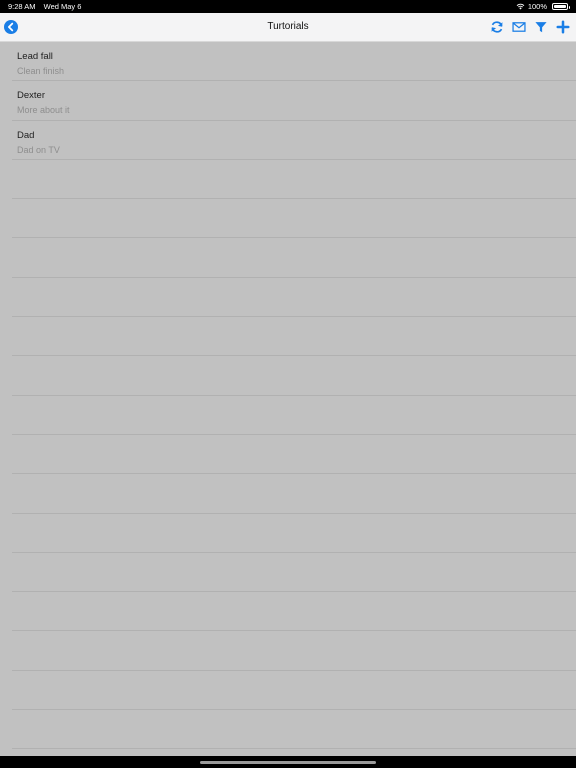 The height and width of the screenshot is (768, 576). Describe the element at coordinates (294, 62) in the screenshot. I see `list-item: Lead fall Clean finish` at that location.